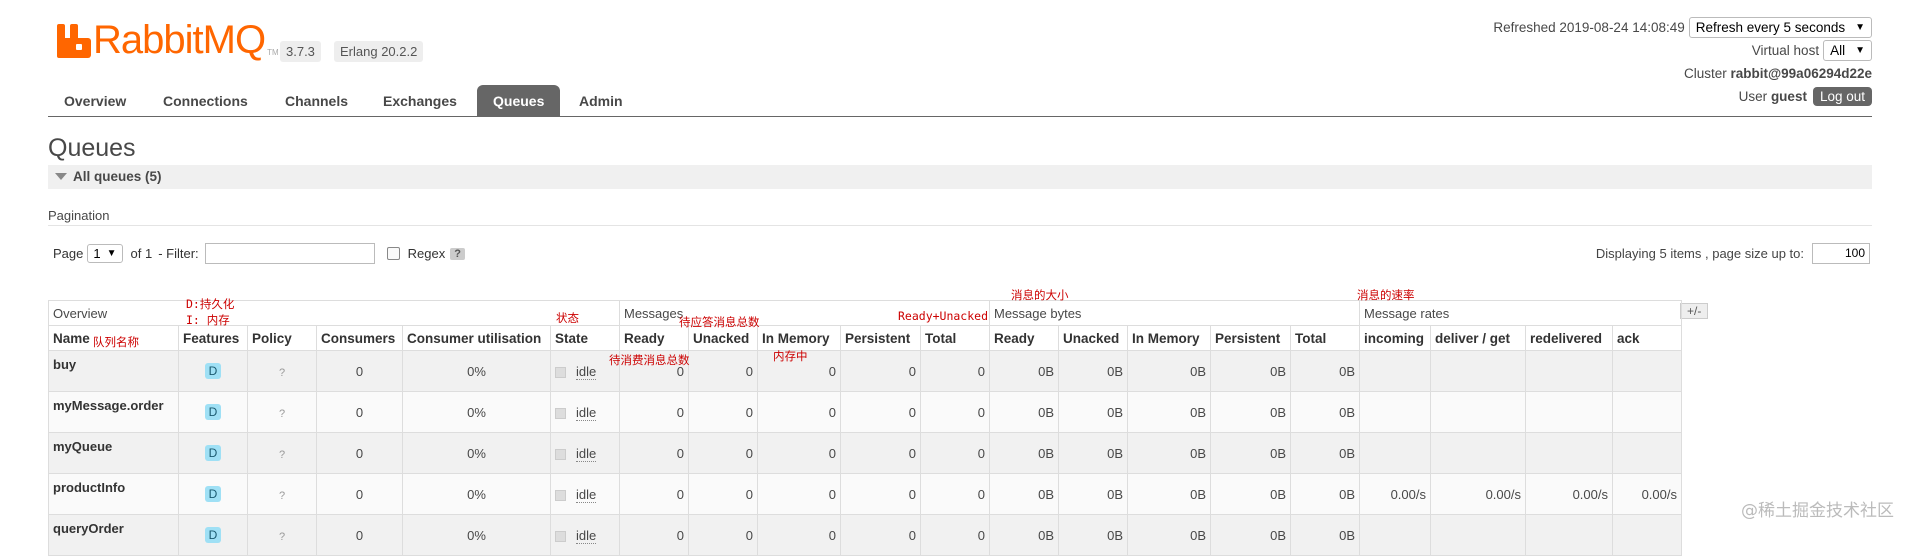 The height and width of the screenshot is (556, 1912). I want to click on col-msg-ready: Ready, so click(654, 338).